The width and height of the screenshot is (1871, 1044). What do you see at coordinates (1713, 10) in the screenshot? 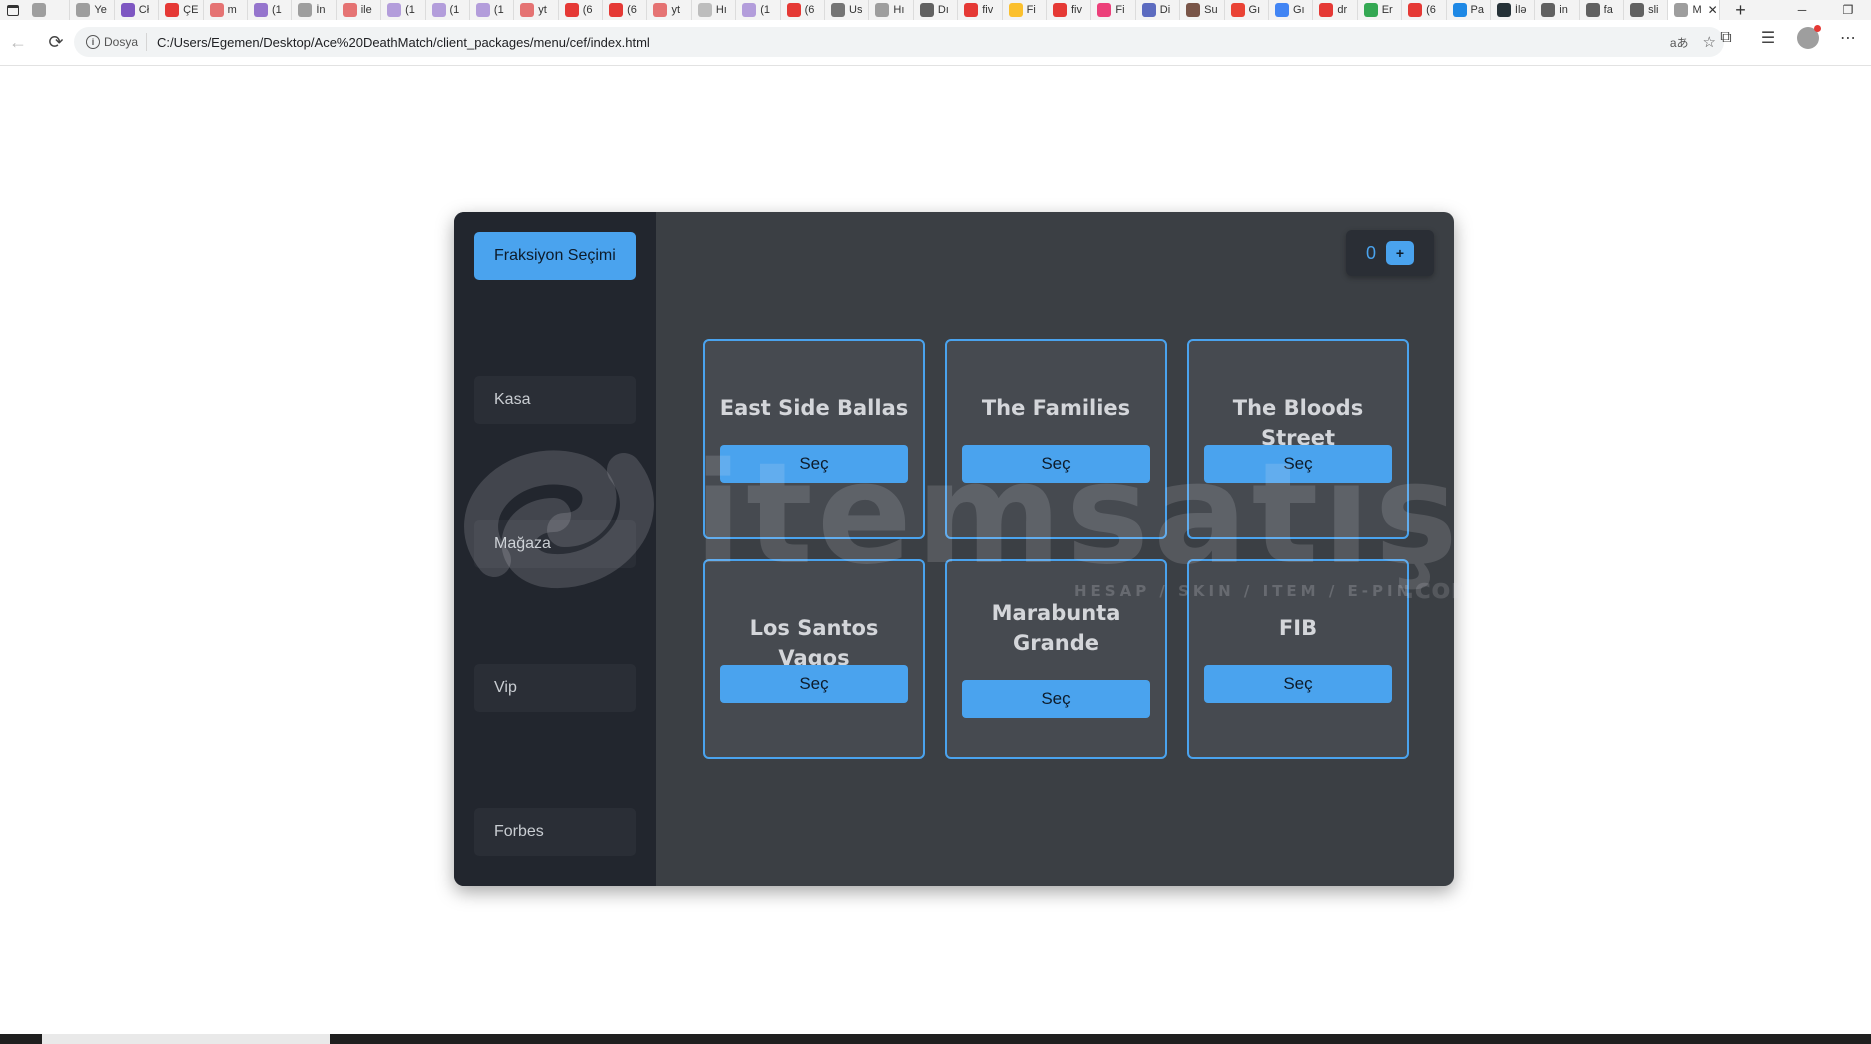
I see `tab-close-icon: ✕` at bounding box center [1713, 10].